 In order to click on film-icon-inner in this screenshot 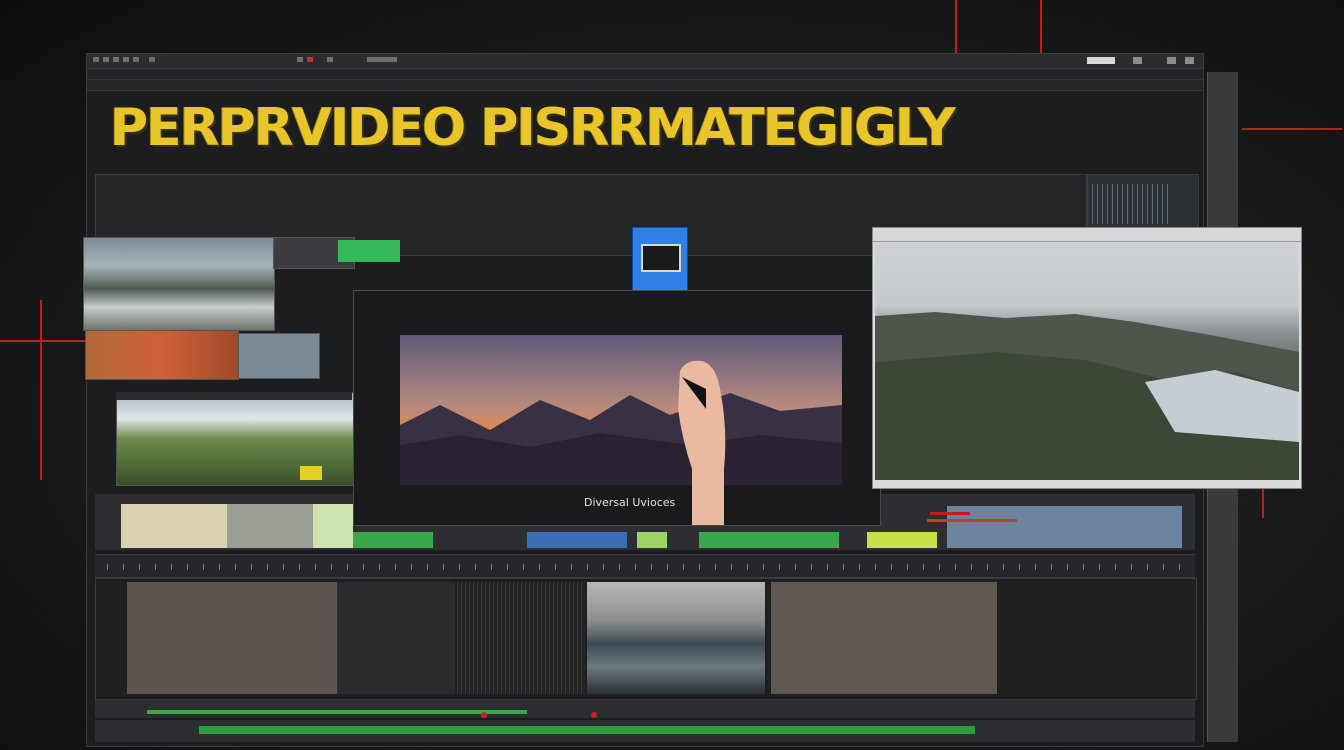, I will do `click(661, 258)`.